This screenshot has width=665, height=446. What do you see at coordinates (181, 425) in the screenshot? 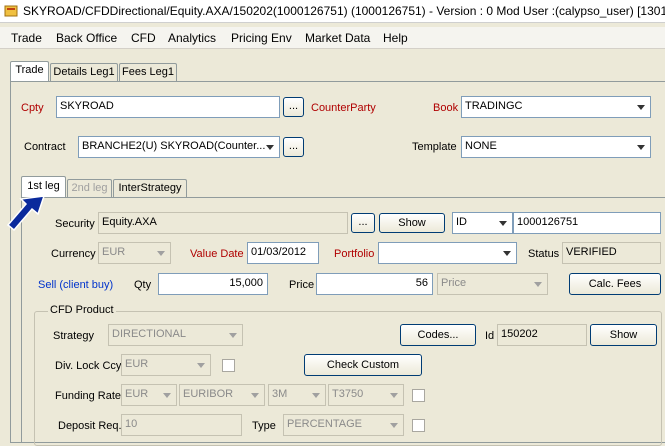
I see `deposit-req-input: 10` at bounding box center [181, 425].